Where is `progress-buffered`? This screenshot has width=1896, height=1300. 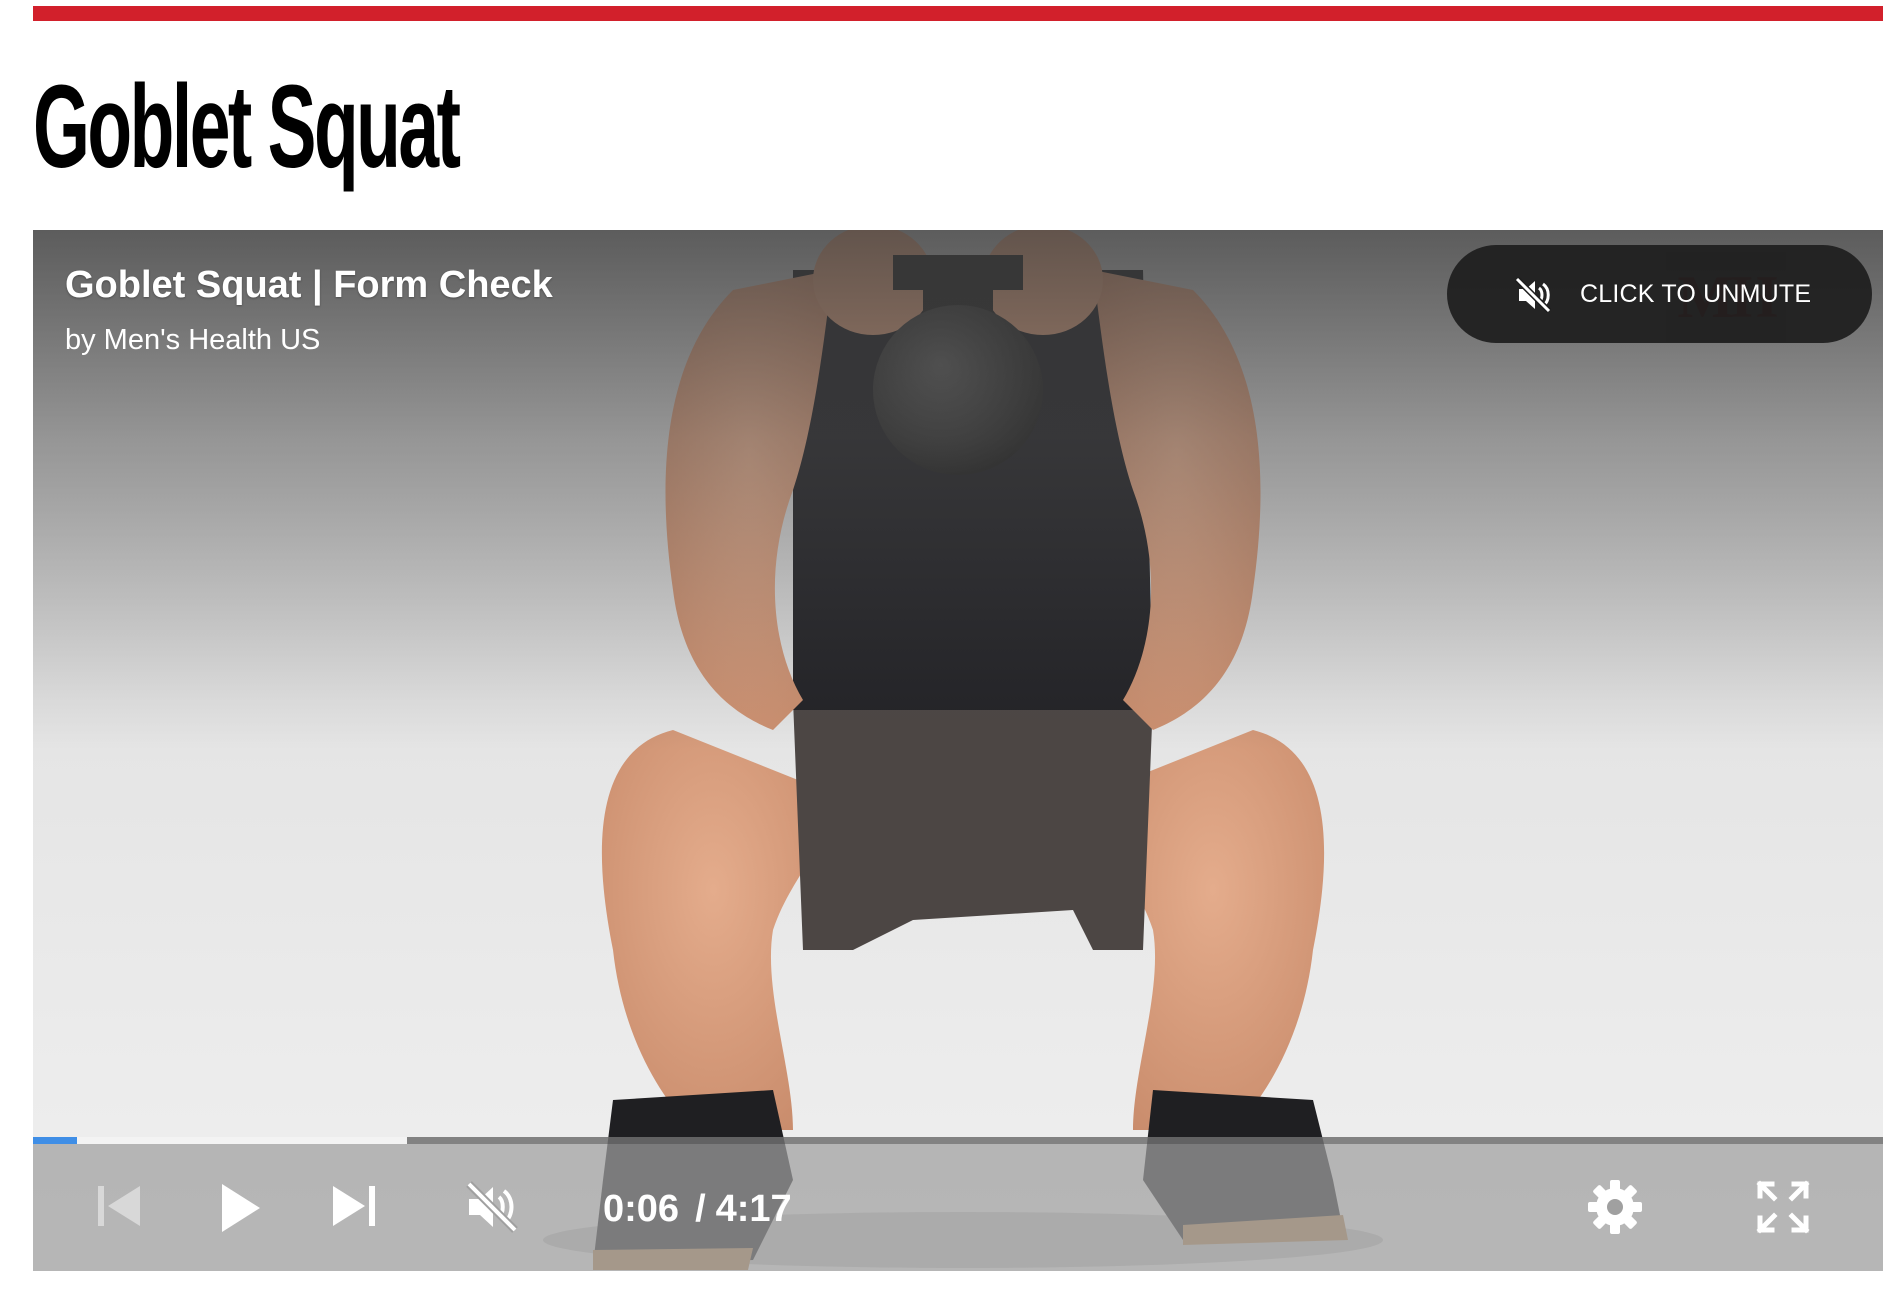 progress-buffered is located at coordinates (220, 1140).